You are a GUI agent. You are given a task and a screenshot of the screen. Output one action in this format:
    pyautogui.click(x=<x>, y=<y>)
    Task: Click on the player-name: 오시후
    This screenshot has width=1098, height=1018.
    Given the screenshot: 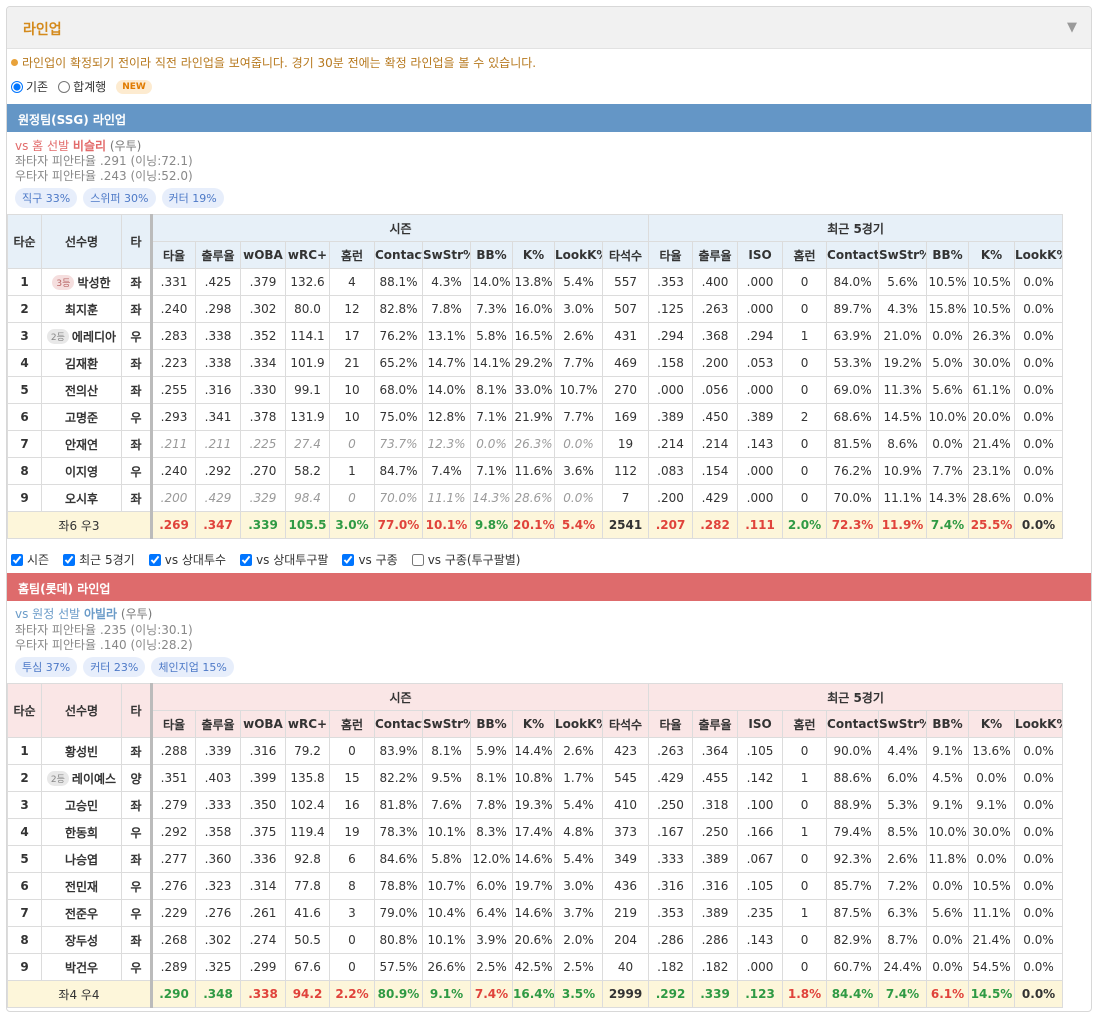 What is the action you would take?
    pyautogui.click(x=81, y=498)
    